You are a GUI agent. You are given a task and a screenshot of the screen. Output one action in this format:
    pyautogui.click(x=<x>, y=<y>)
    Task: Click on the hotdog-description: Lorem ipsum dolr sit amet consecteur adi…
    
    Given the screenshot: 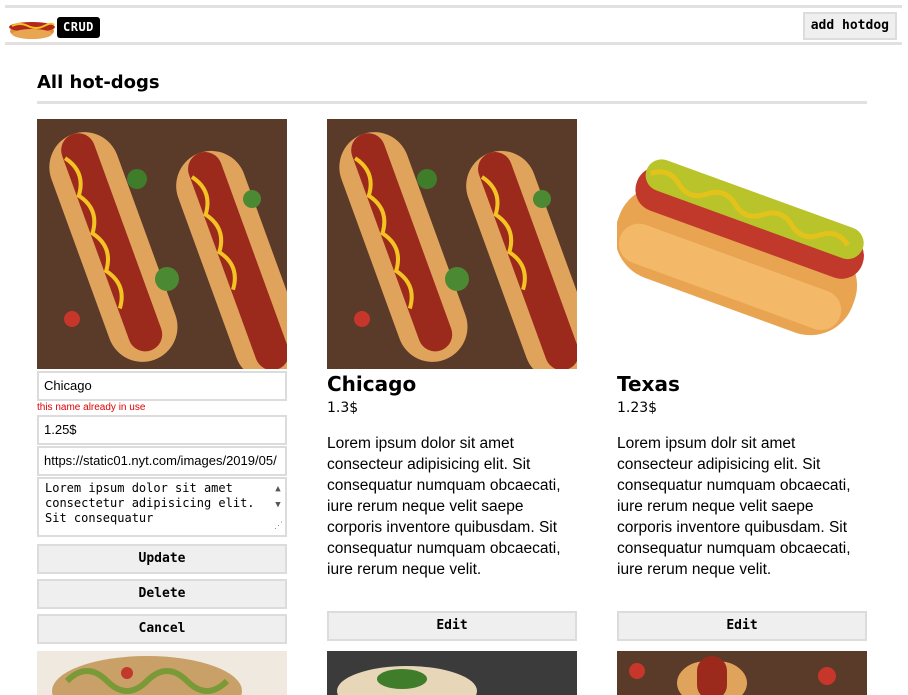 What is the action you would take?
    pyautogui.click(x=734, y=506)
    